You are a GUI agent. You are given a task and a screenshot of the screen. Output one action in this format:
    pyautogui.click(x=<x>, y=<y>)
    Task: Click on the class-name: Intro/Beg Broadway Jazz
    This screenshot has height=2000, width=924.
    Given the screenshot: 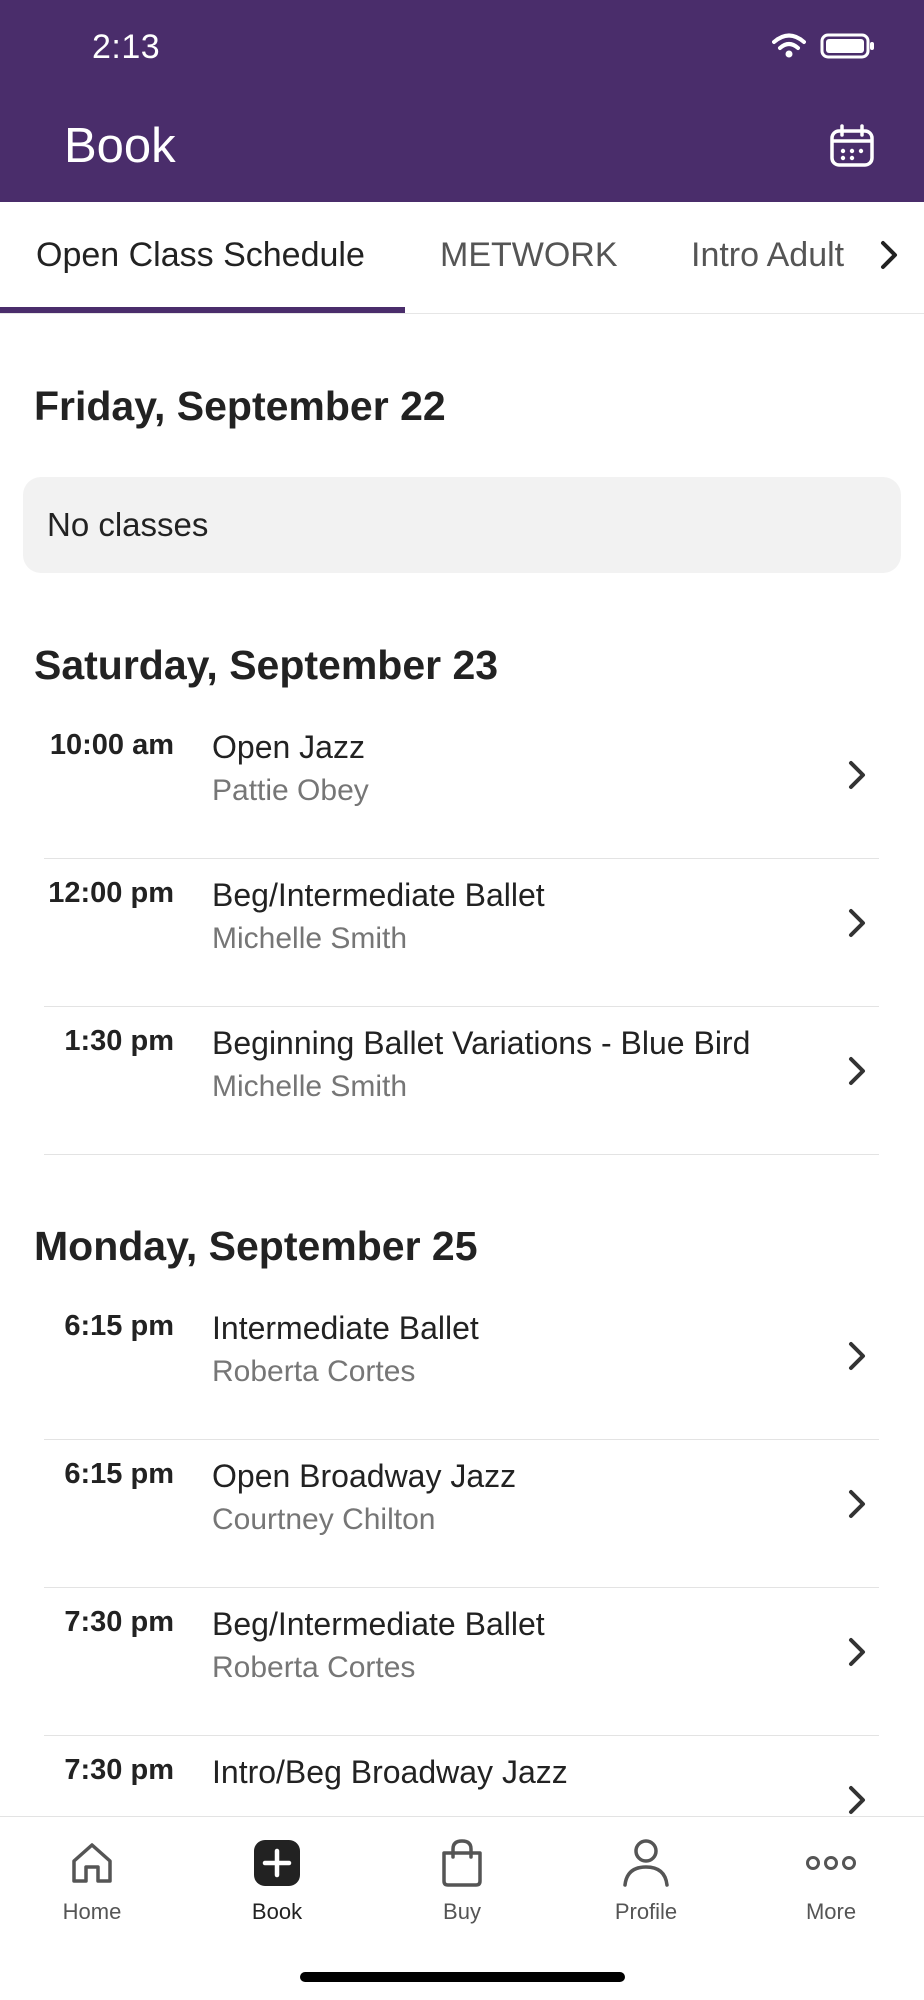 What is the action you would take?
    pyautogui.click(x=390, y=1772)
    